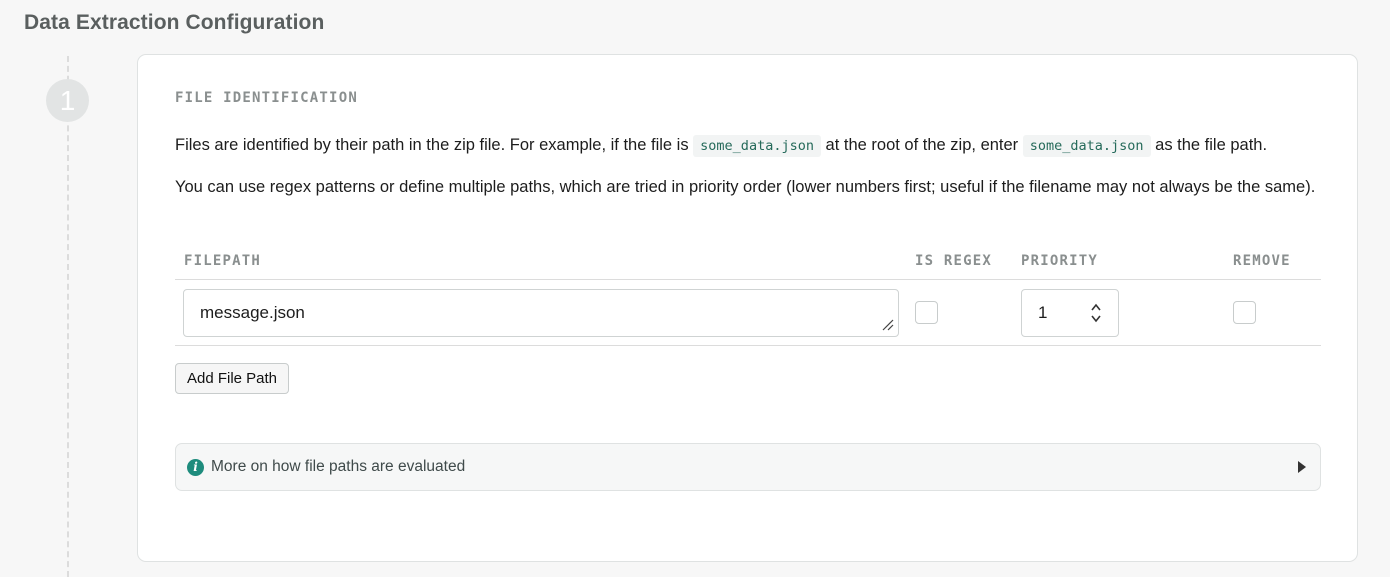 The image size is (1390, 577). Describe the element at coordinates (888, 325) in the screenshot. I see `resize-handle-icon` at that location.